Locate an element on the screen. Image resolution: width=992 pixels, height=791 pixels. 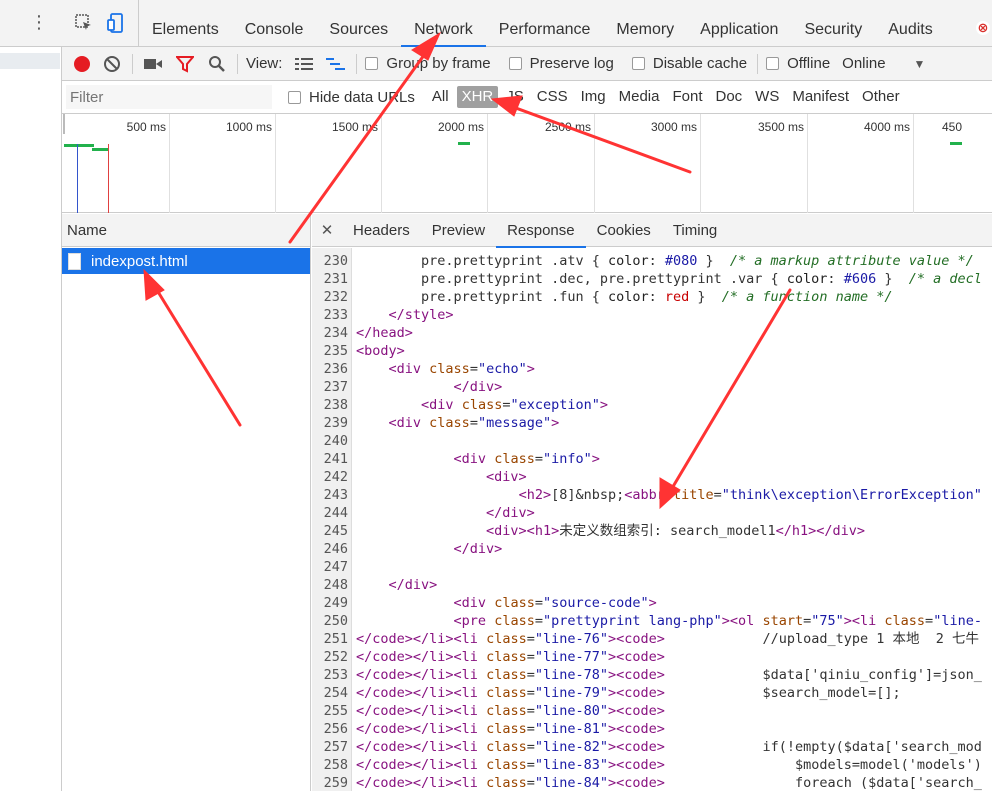
chevron-down-icon: ▼ is located at coordinates (920, 64).